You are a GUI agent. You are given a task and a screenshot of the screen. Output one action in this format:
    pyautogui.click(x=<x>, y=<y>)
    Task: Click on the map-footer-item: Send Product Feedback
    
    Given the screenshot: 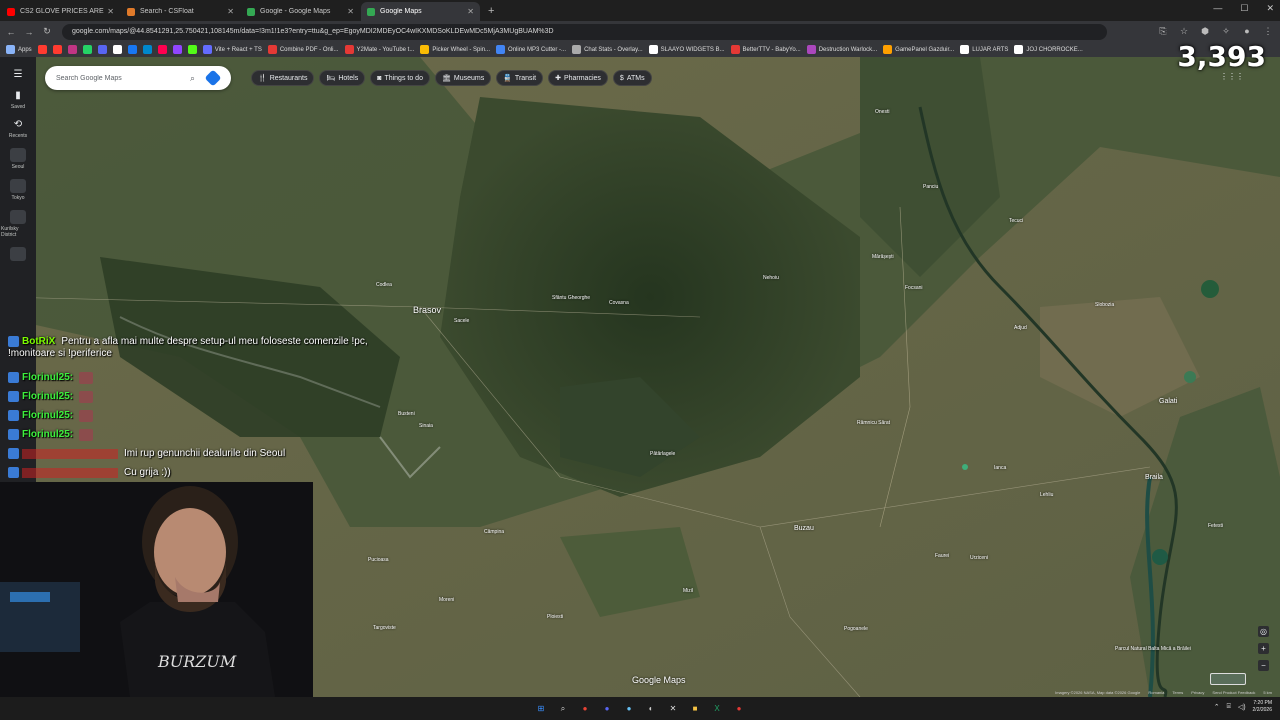 What is the action you would take?
    pyautogui.click(x=1233, y=692)
    